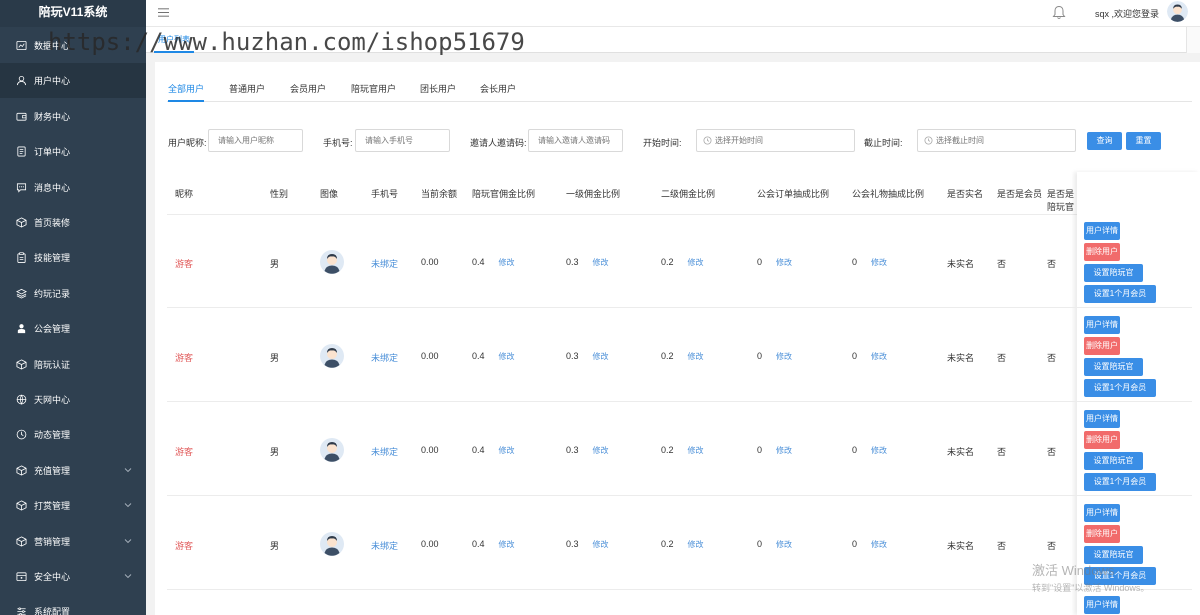 The image size is (1200, 615). What do you see at coordinates (21, 399) in the screenshot?
I see `globe-icon` at bounding box center [21, 399].